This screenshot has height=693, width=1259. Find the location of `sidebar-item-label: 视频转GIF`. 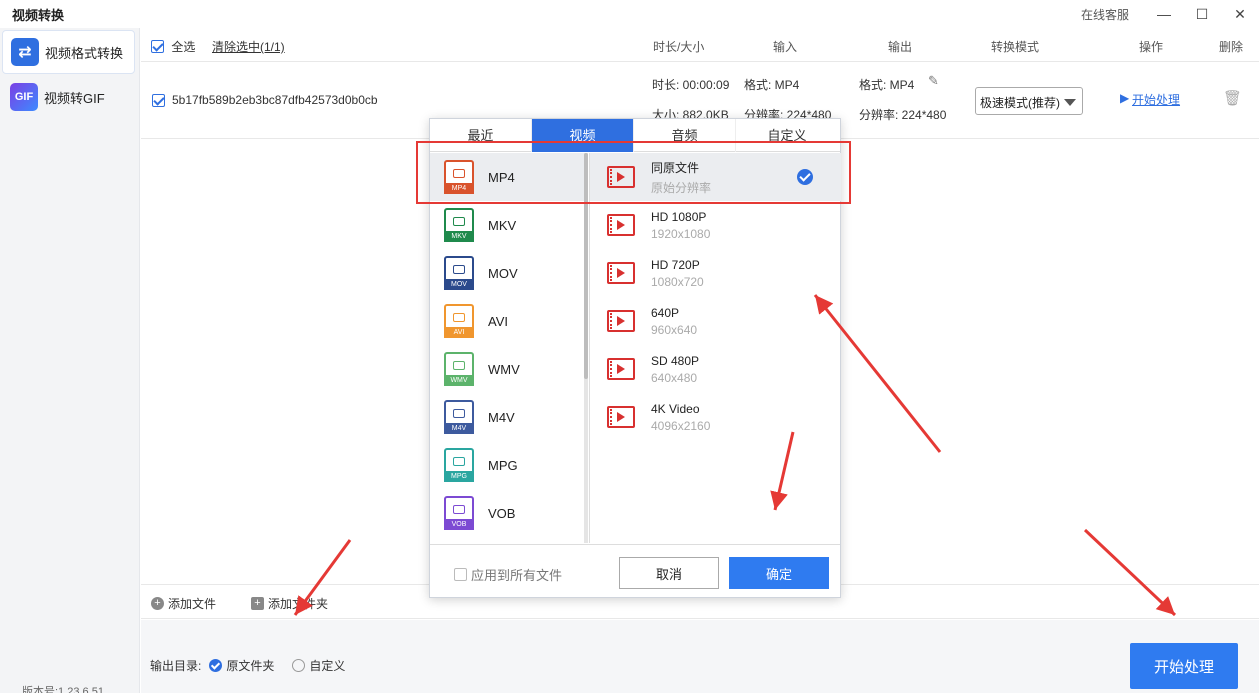

sidebar-item-label: 视频转GIF is located at coordinates (74, 98).